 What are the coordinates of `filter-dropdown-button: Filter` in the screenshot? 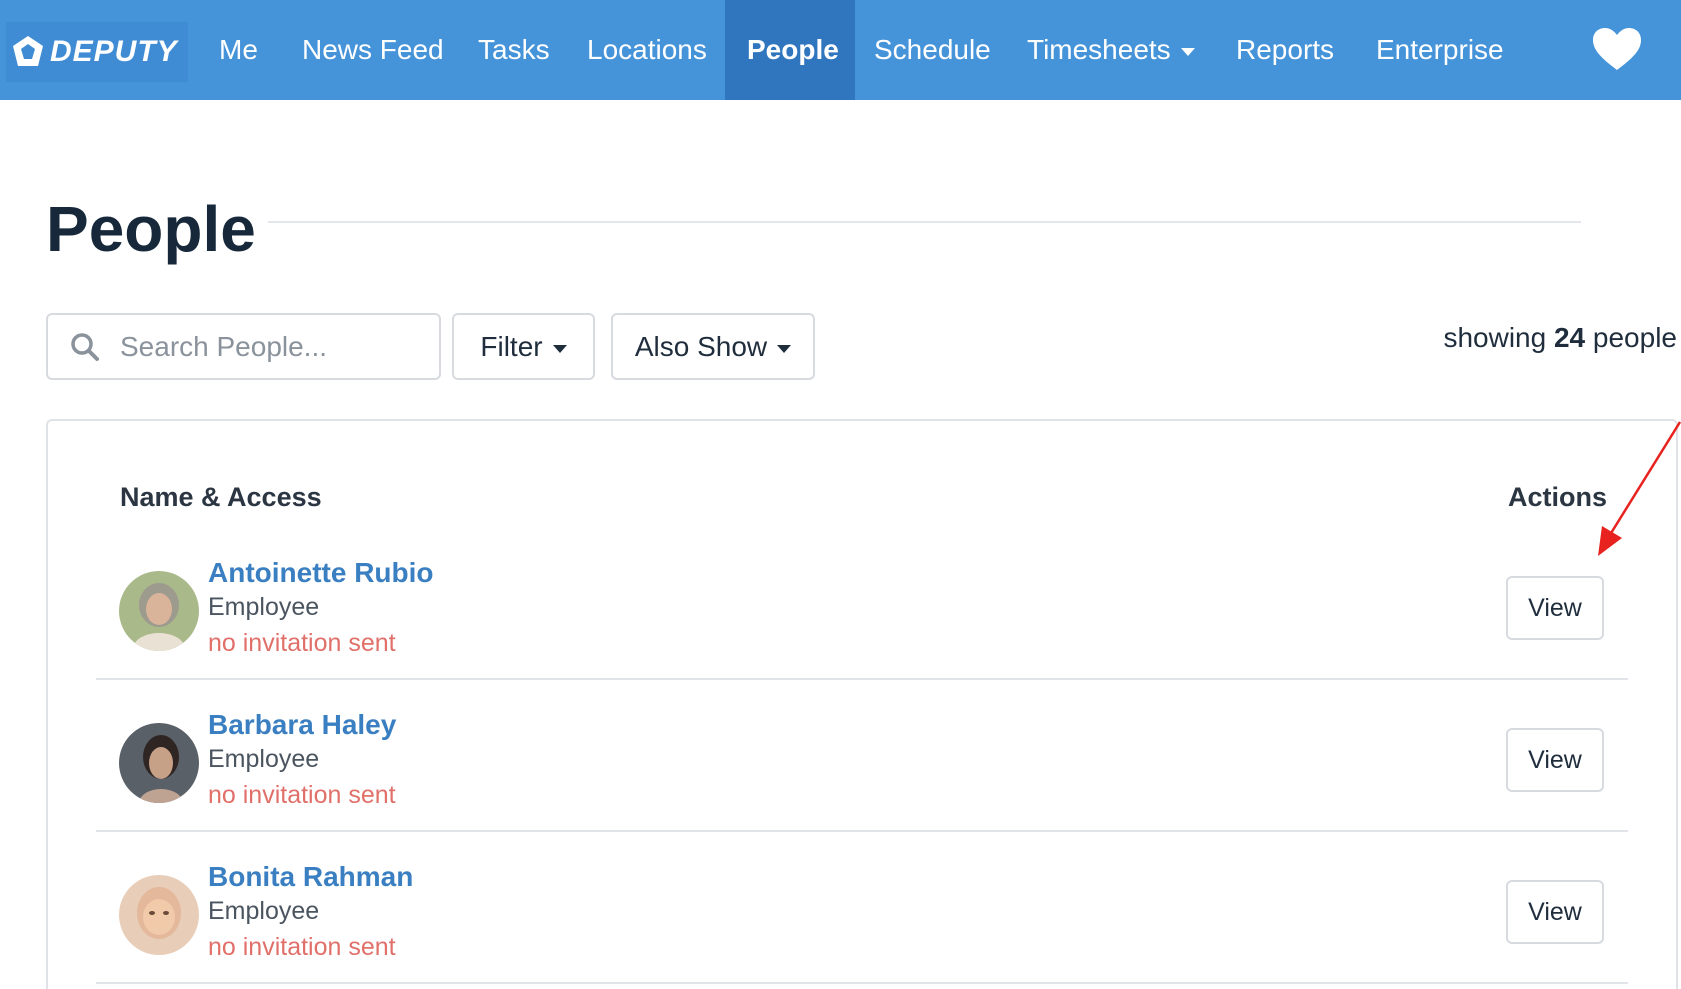 It's located at (523, 346).